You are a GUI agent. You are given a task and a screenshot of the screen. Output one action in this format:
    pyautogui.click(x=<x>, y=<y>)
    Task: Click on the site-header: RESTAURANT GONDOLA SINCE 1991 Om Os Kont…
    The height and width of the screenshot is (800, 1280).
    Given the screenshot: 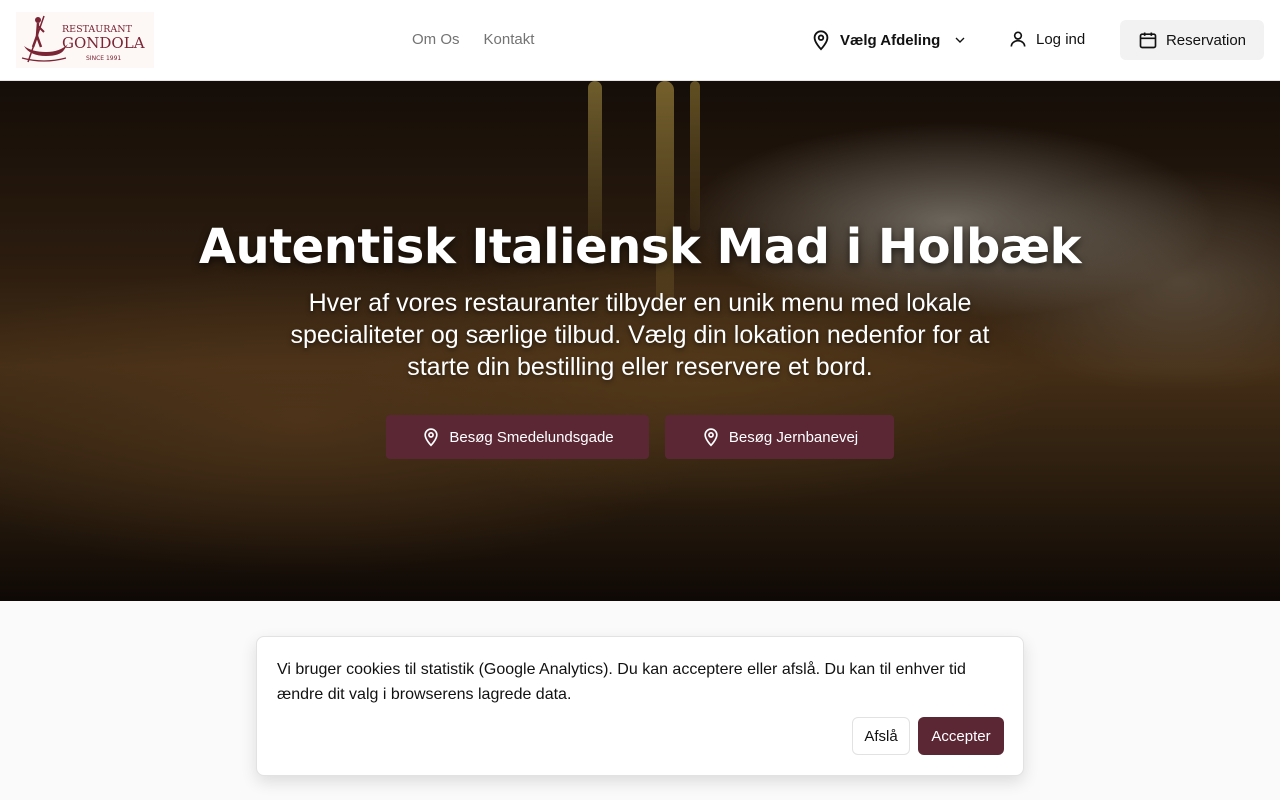 What is the action you would take?
    pyautogui.click(x=640, y=40)
    